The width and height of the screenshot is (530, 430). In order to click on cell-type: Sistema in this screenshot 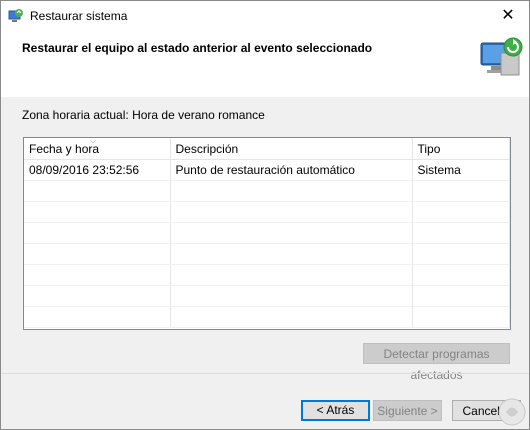, I will do `click(461, 170)`.